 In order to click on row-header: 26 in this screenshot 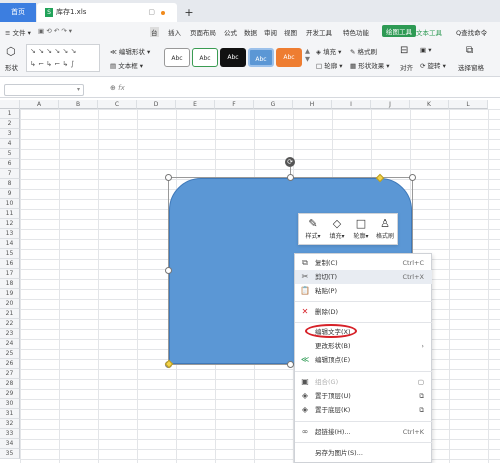, I will do `click(10, 364)`.